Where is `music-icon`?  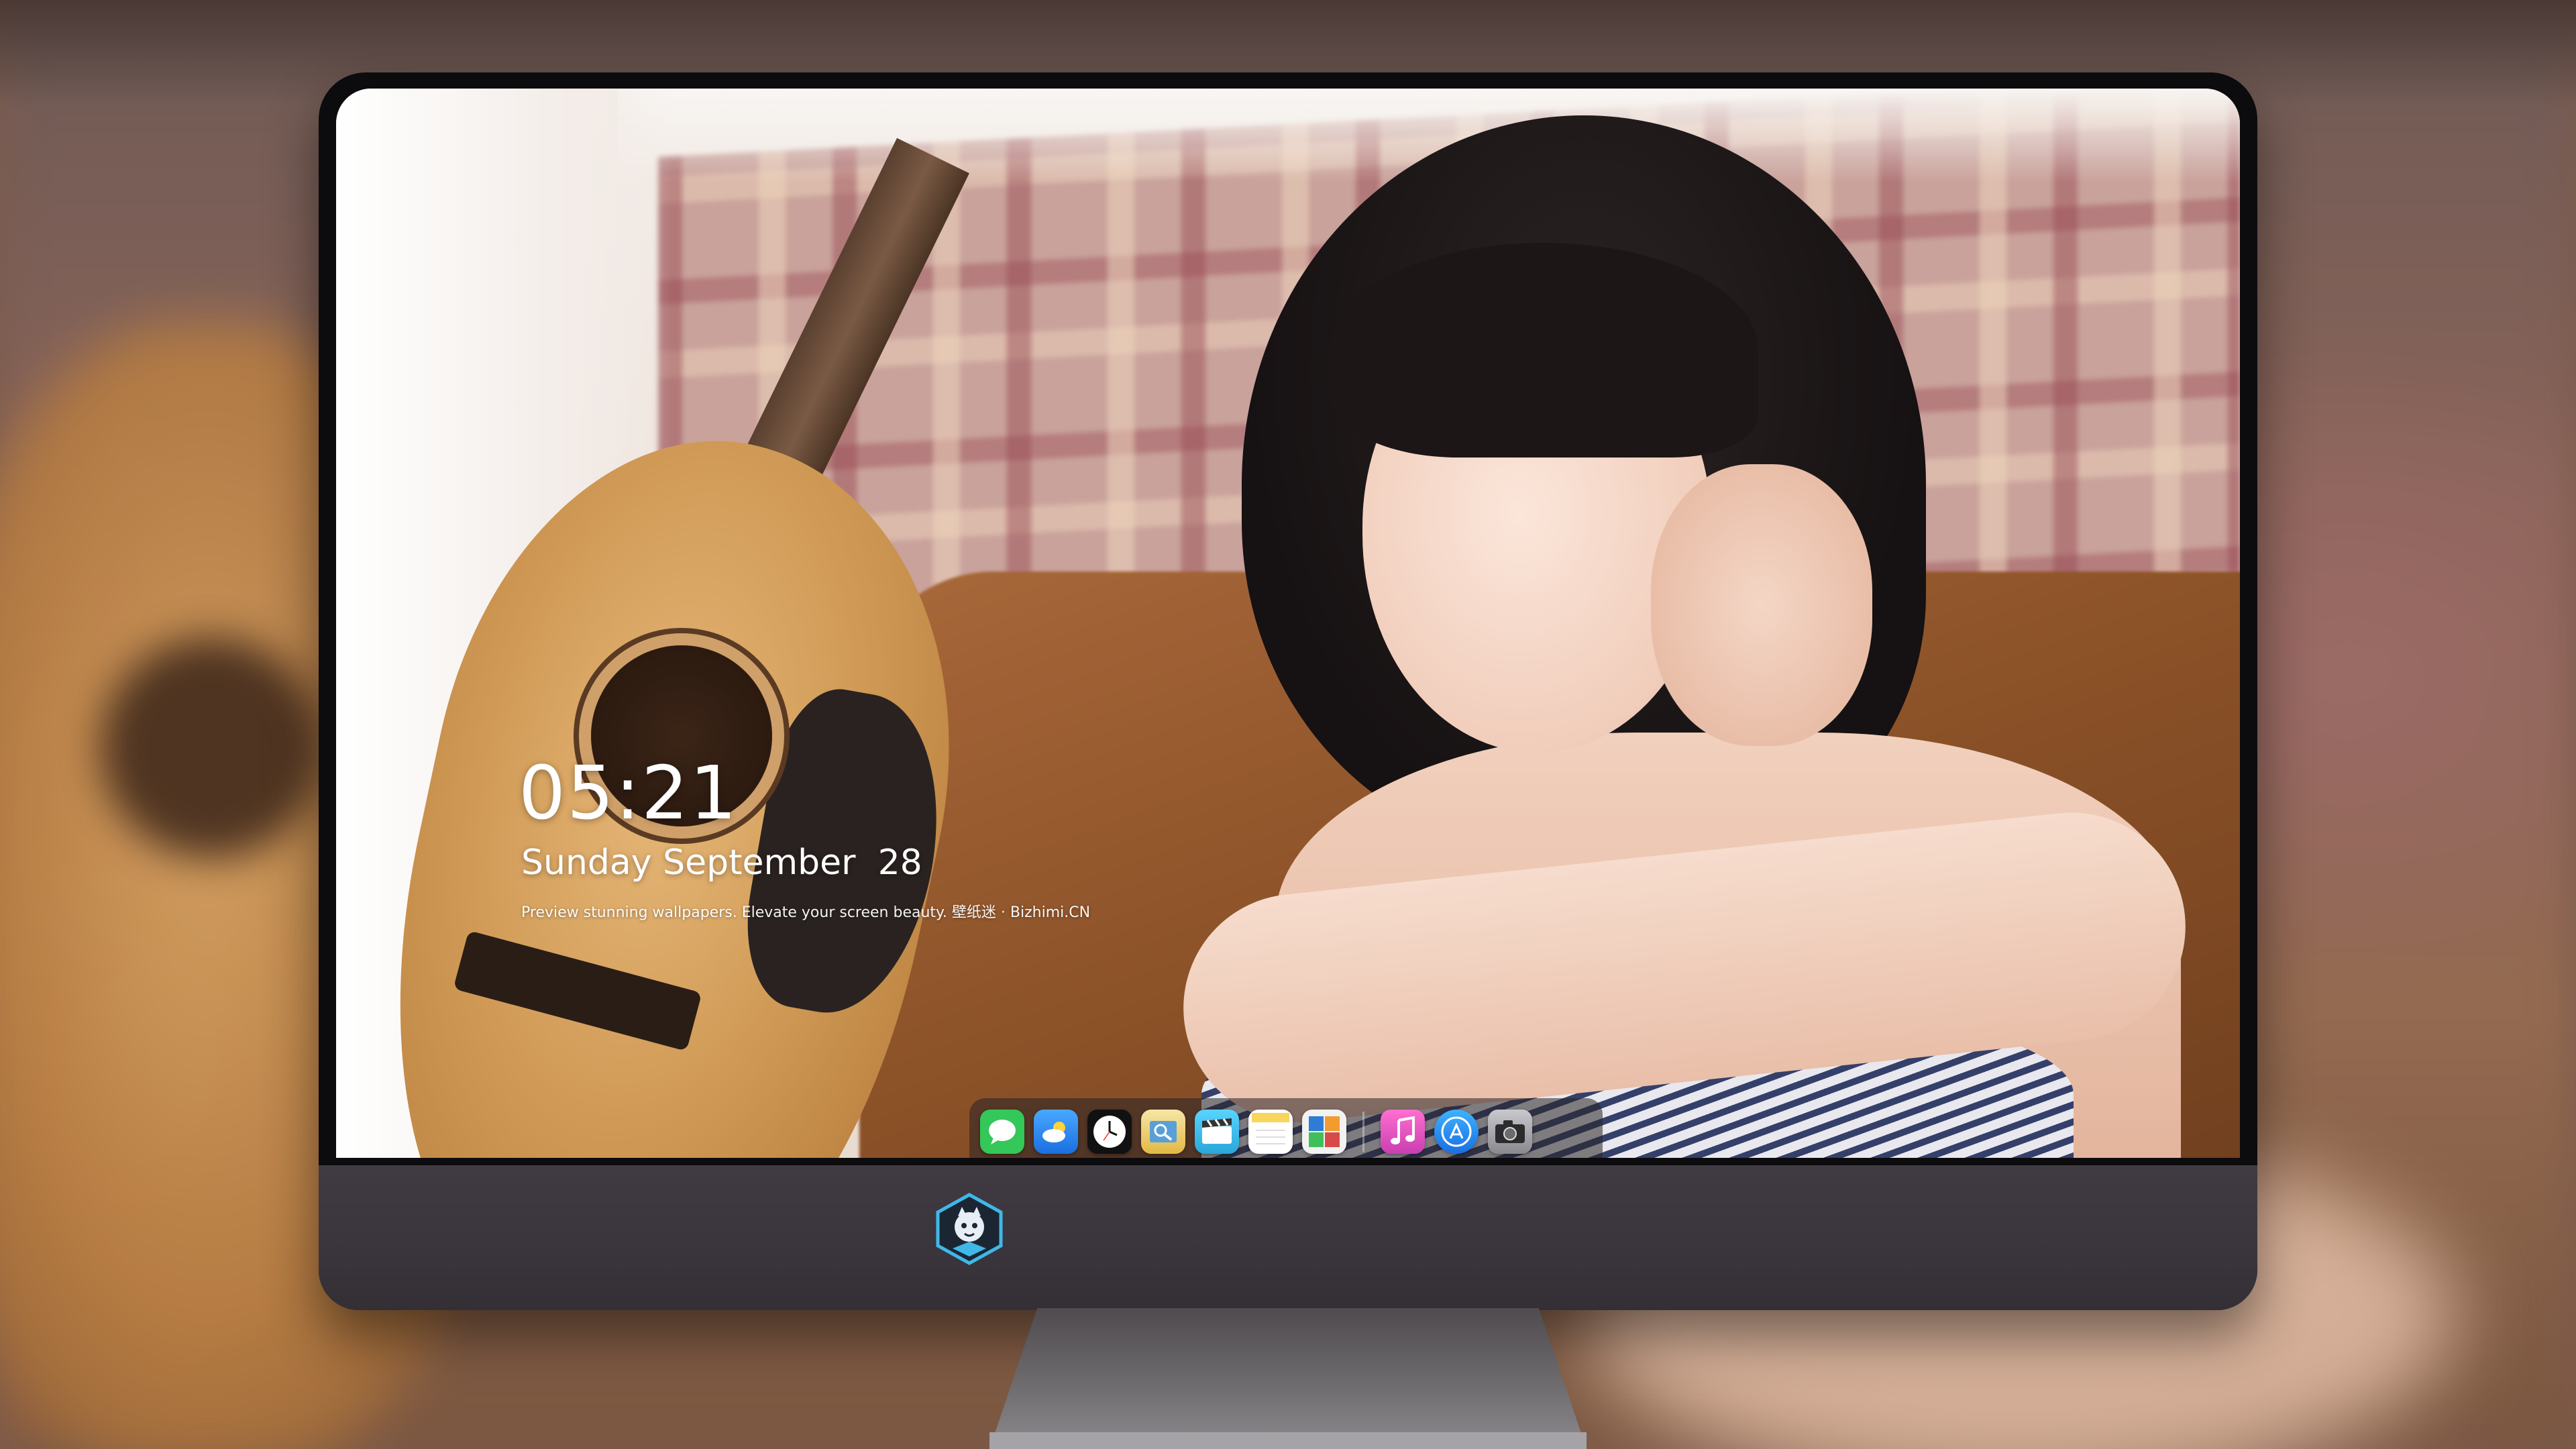 music-icon is located at coordinates (1403, 1132).